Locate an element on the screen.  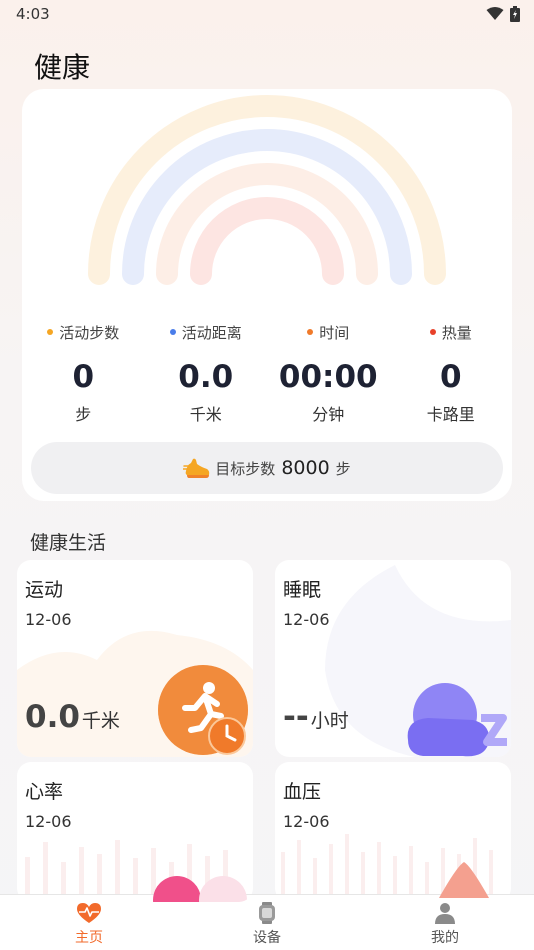
metric-unit: 步 is located at coordinates (83, 414).